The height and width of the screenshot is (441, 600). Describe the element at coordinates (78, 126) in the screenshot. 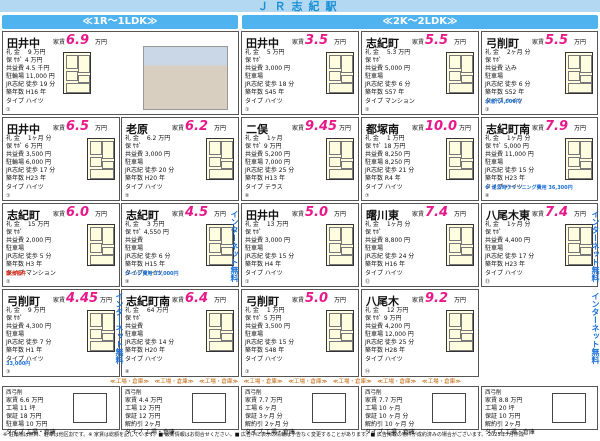

I see `rent-price: 6.5` at that location.